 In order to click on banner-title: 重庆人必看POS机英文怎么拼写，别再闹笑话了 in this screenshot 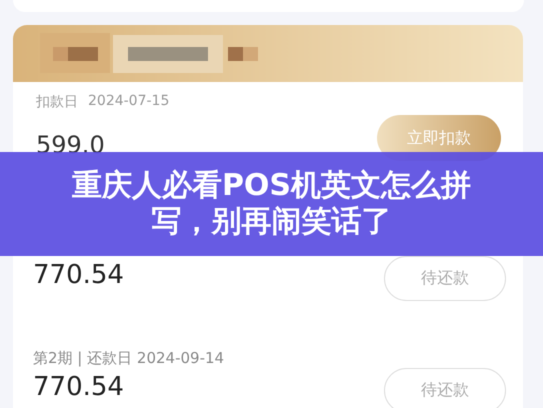, I will do `click(271, 204)`.